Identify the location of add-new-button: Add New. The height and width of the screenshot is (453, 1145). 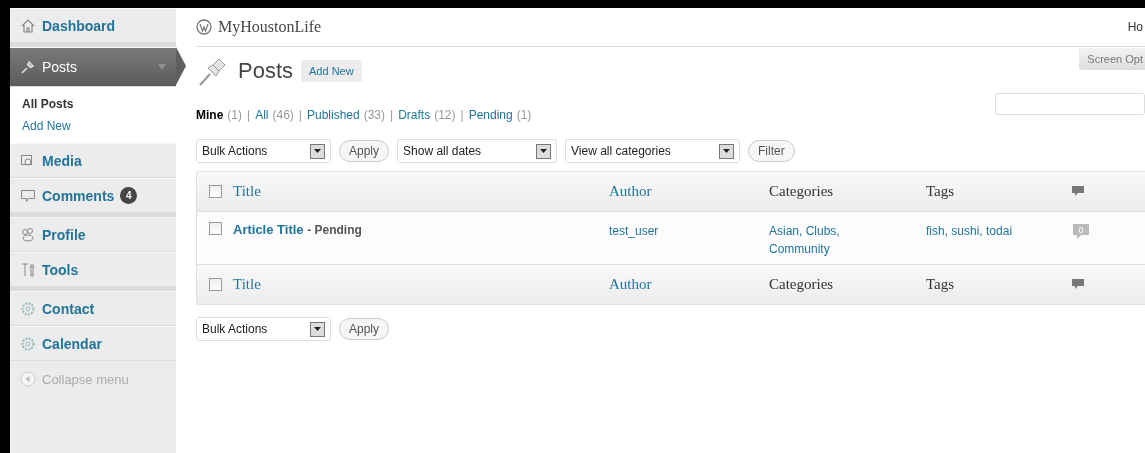
(331, 71).